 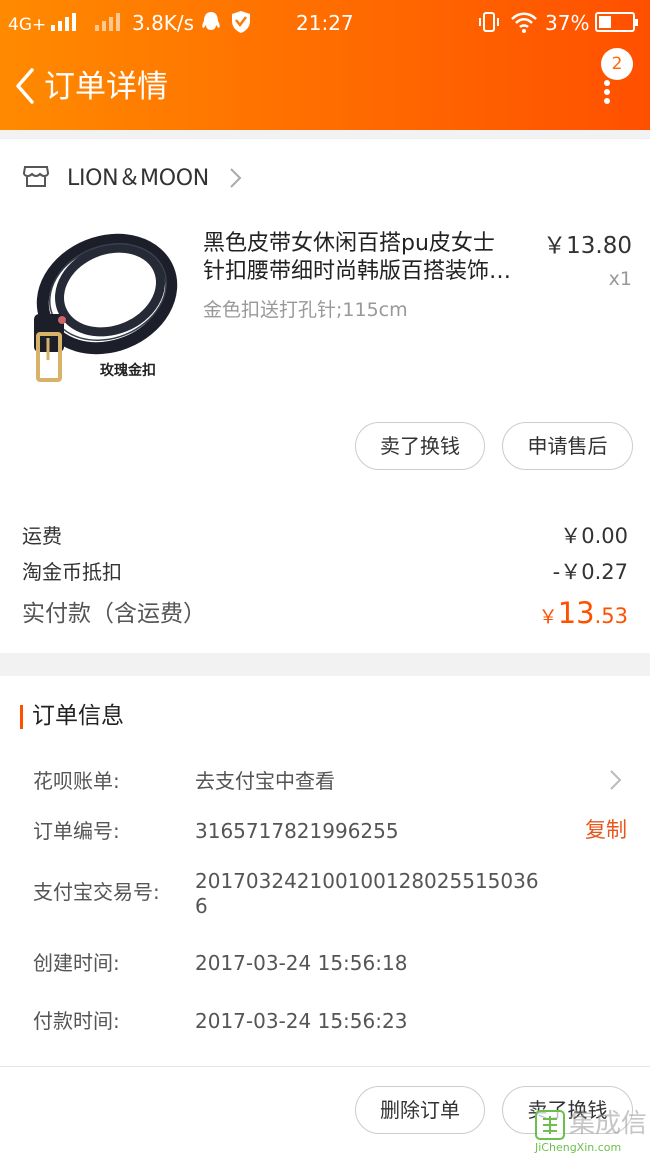 What do you see at coordinates (201, 906) in the screenshot?
I see `alipay-trade-value-line2: 6` at bounding box center [201, 906].